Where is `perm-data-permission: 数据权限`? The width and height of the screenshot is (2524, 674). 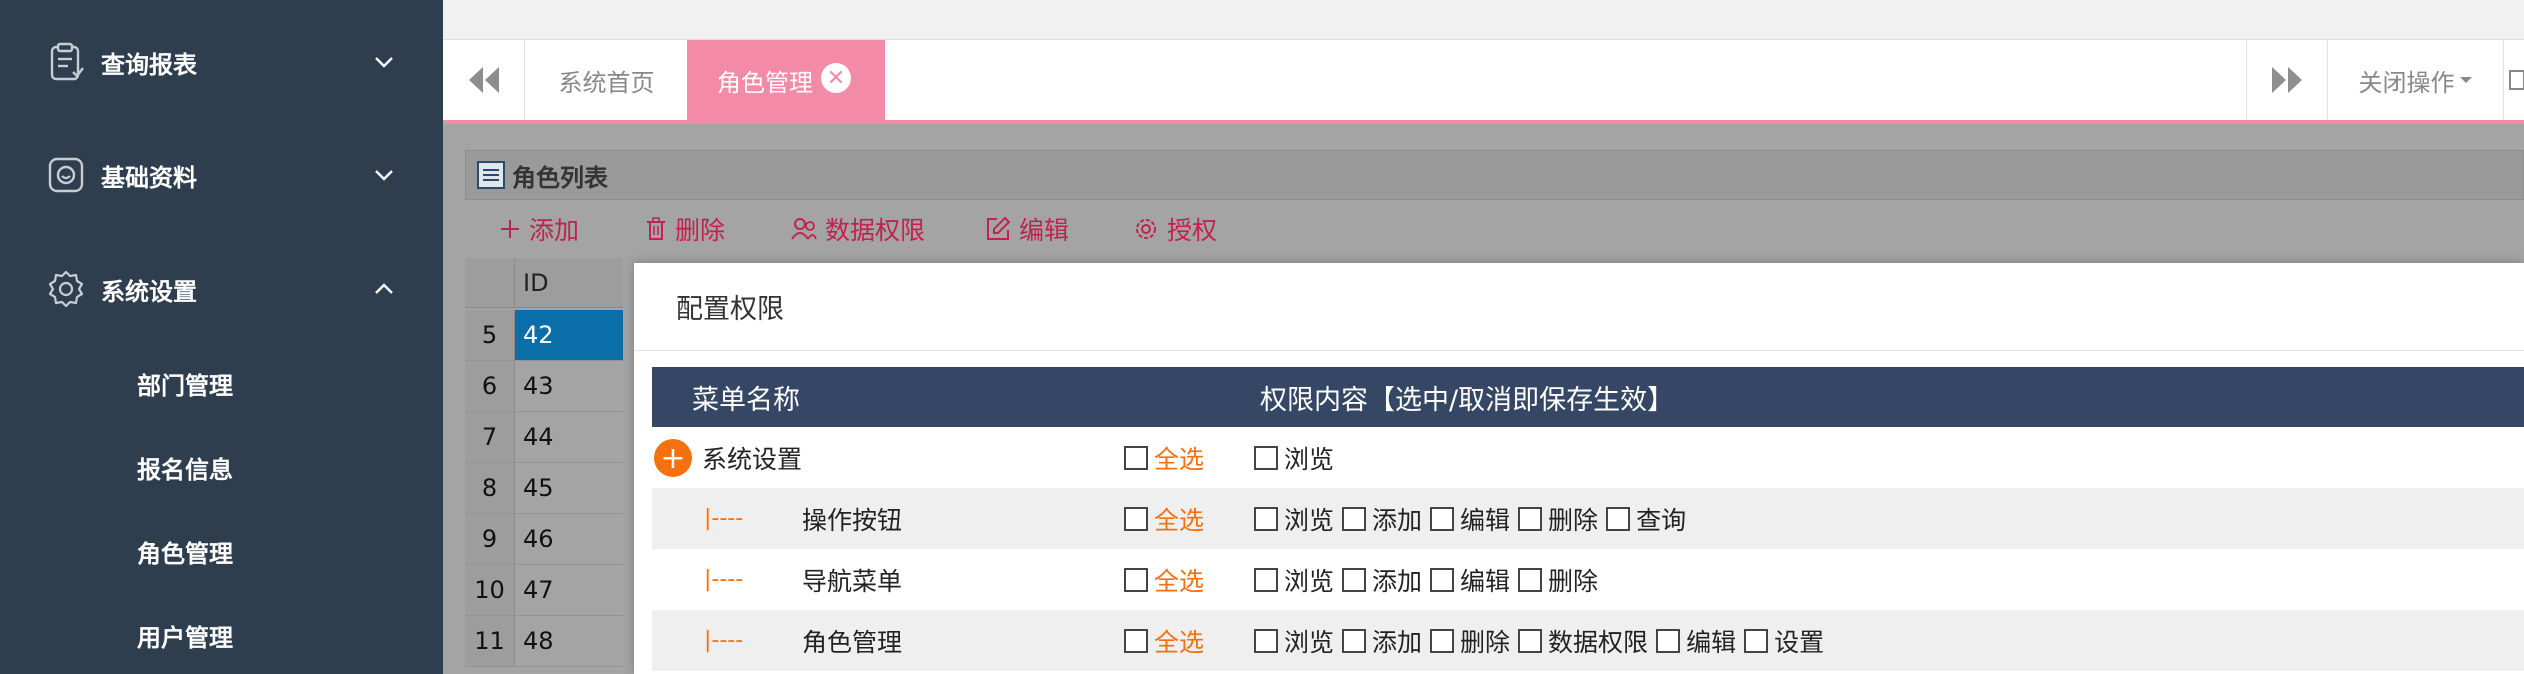
perm-data-permission: 数据权限 is located at coordinates (1583, 641).